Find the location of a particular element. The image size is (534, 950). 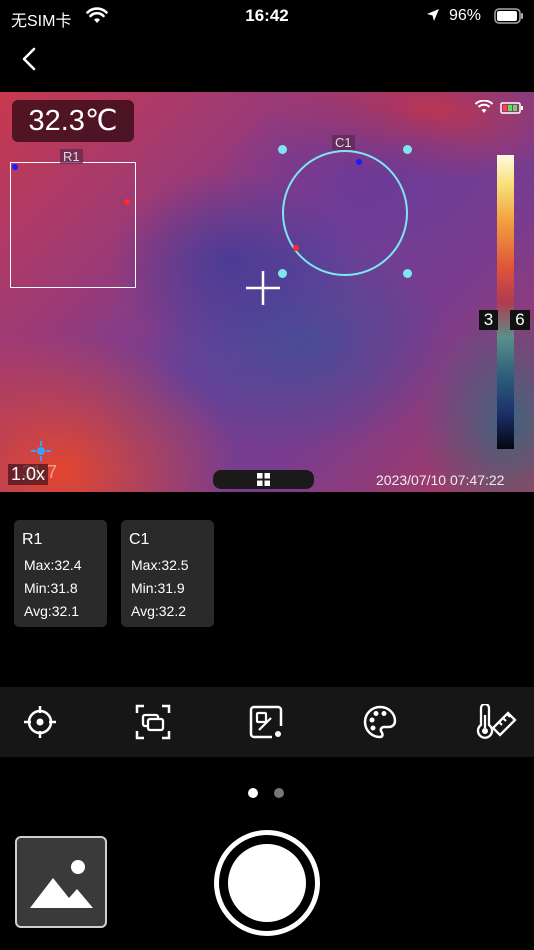

device-wifi-icon is located at coordinates (484, 106).